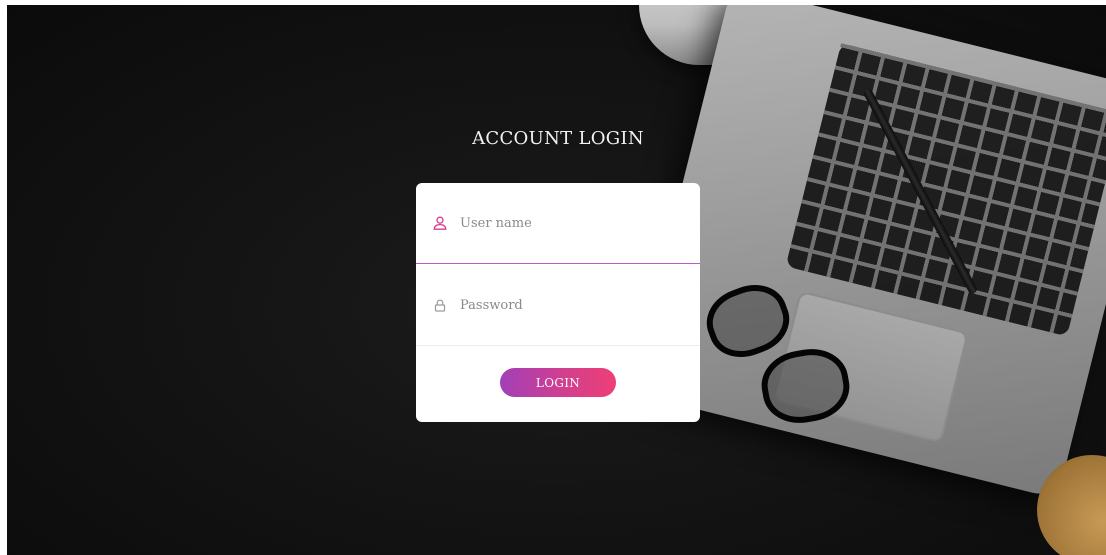 This screenshot has width=1106, height=555. What do you see at coordinates (570, 223) in the screenshot?
I see `username-input` at bounding box center [570, 223].